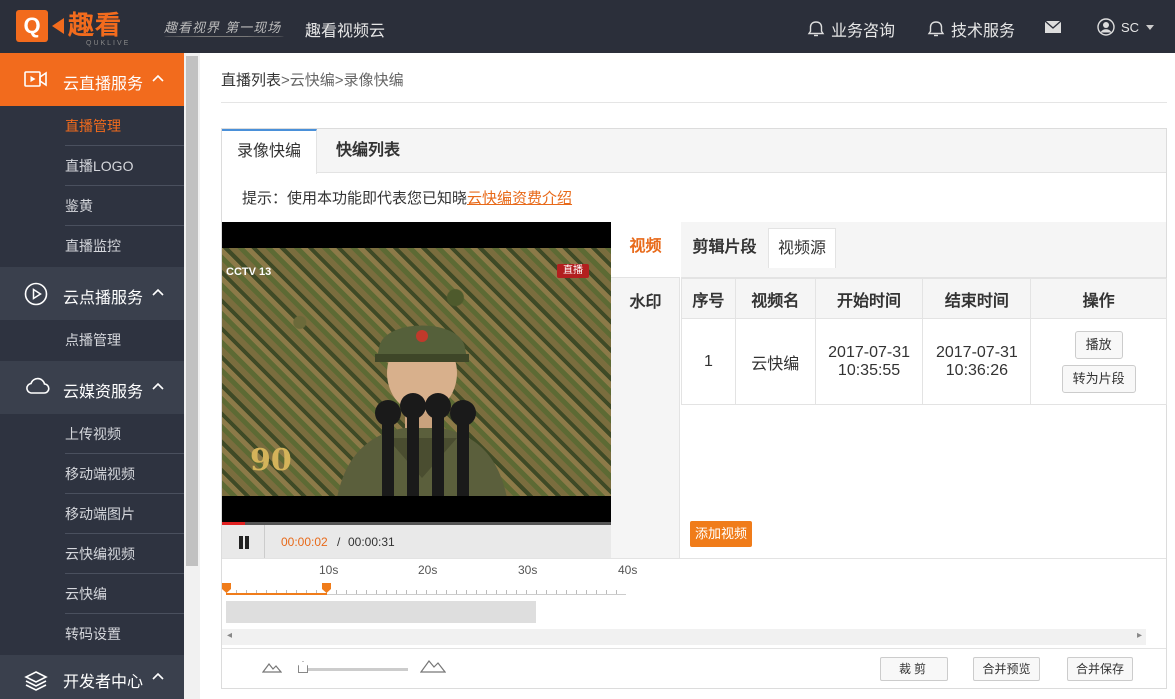  I want to click on channel-logo: CCTV 13, so click(249, 272).